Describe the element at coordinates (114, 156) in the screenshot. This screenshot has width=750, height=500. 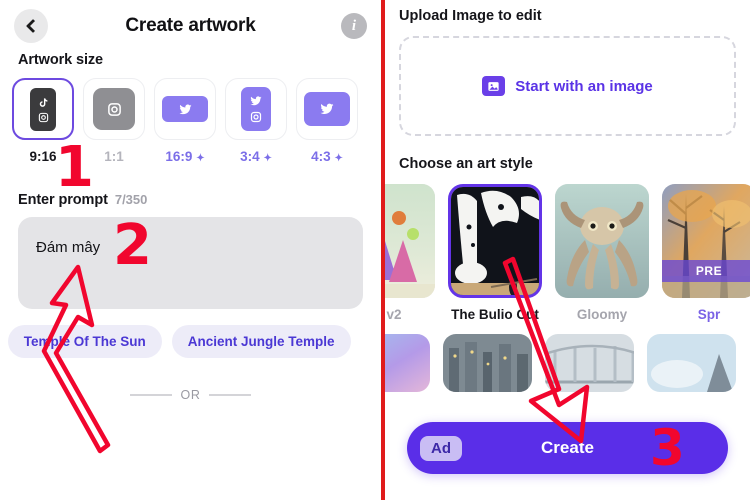
I see `size-label-1-1: 1:1` at that location.